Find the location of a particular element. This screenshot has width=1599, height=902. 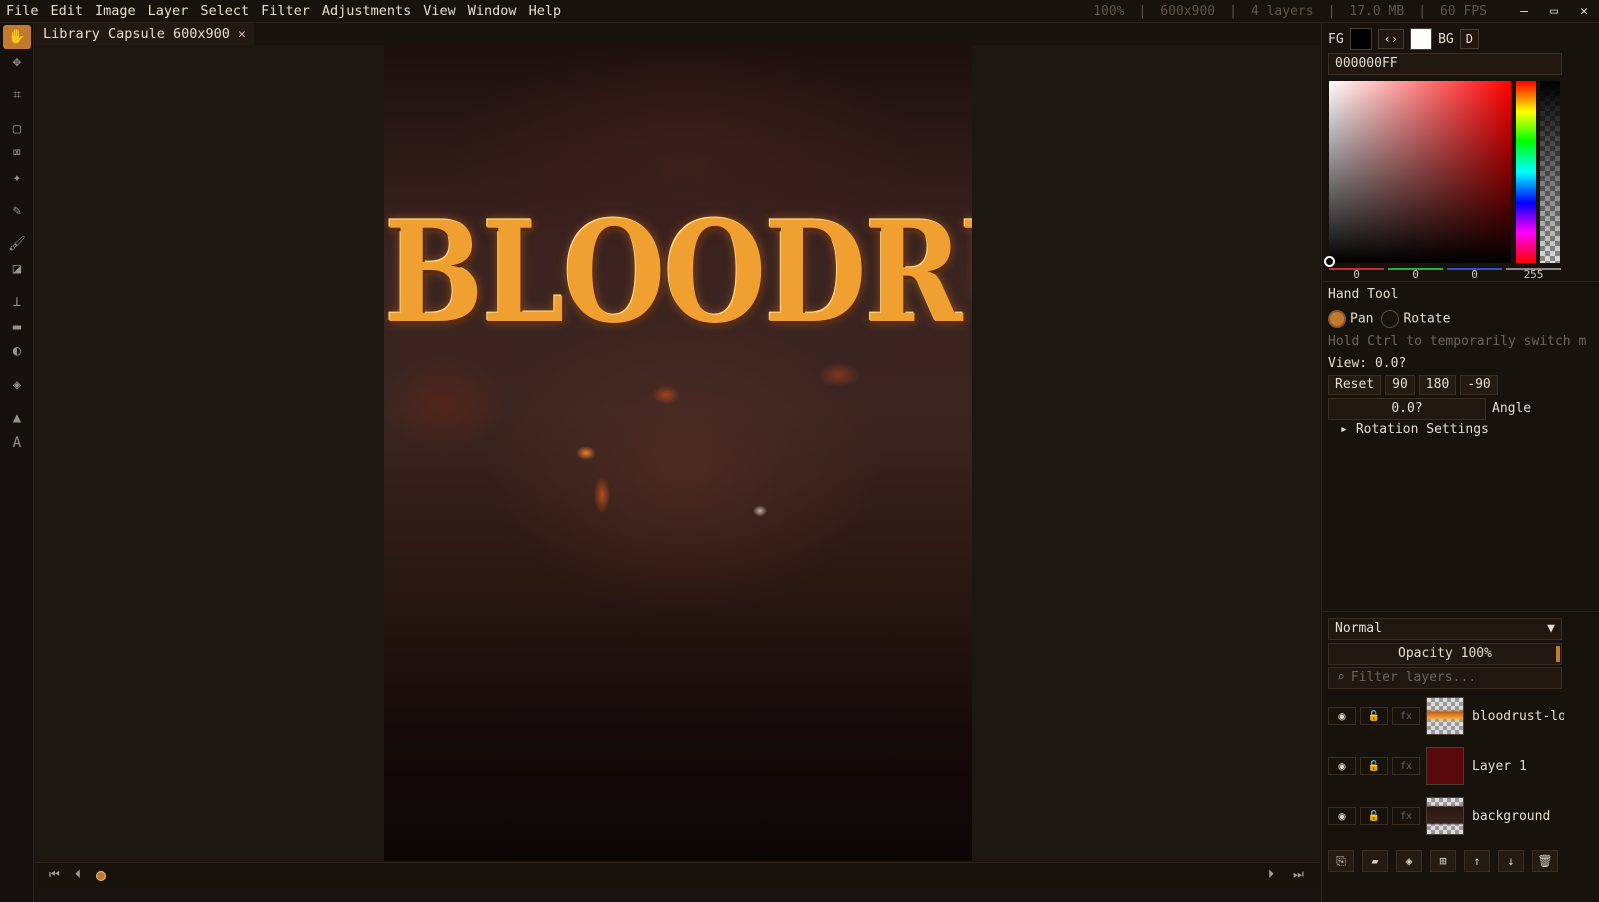

menu-edit: Edit is located at coordinates (67, 11).